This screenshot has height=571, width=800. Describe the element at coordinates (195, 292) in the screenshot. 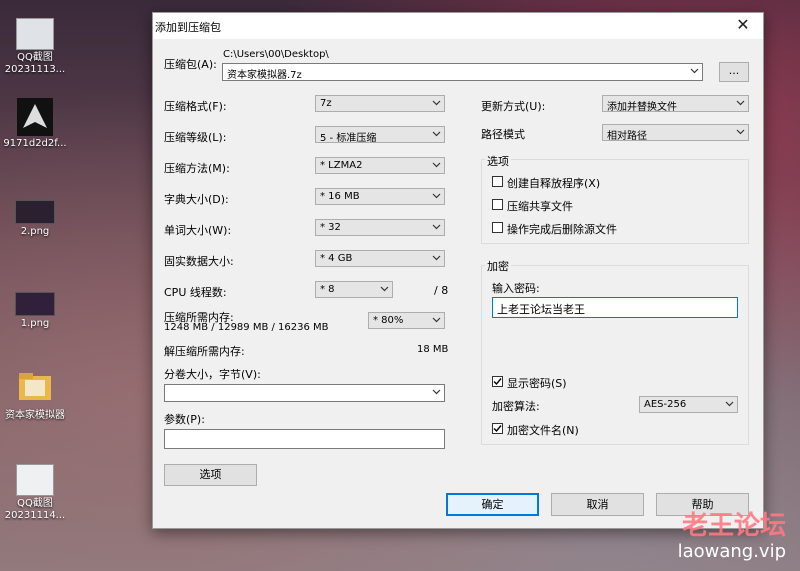

I see `threads-label: CPU 线程数:` at that location.